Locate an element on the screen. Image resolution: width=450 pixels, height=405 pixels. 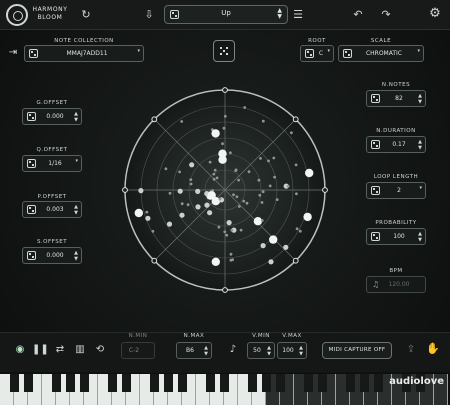
pause-icon: ❚❚ is located at coordinates (40, 350).